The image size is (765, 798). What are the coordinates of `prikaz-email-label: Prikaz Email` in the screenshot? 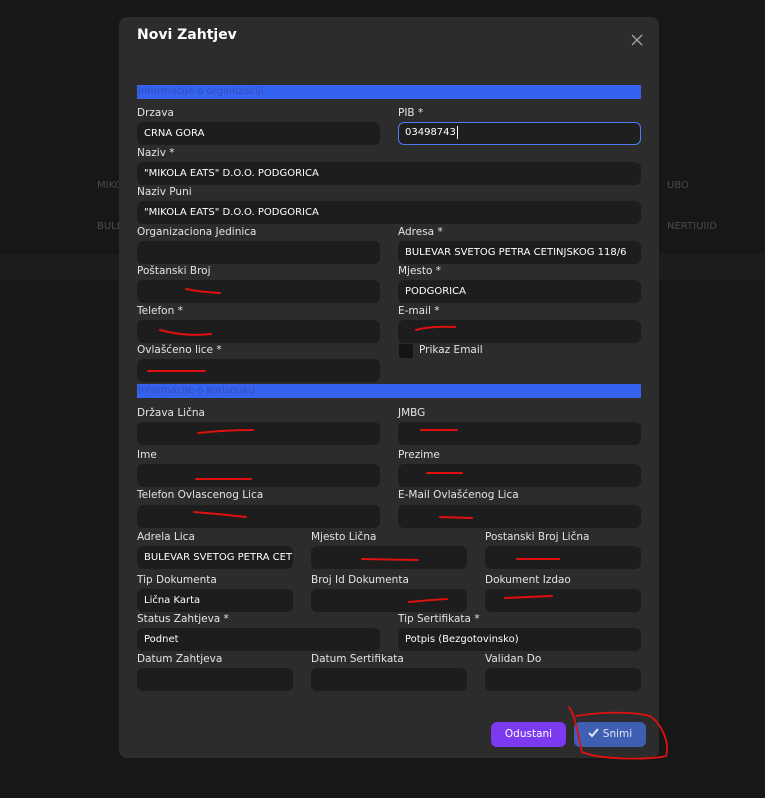 It's located at (451, 350).